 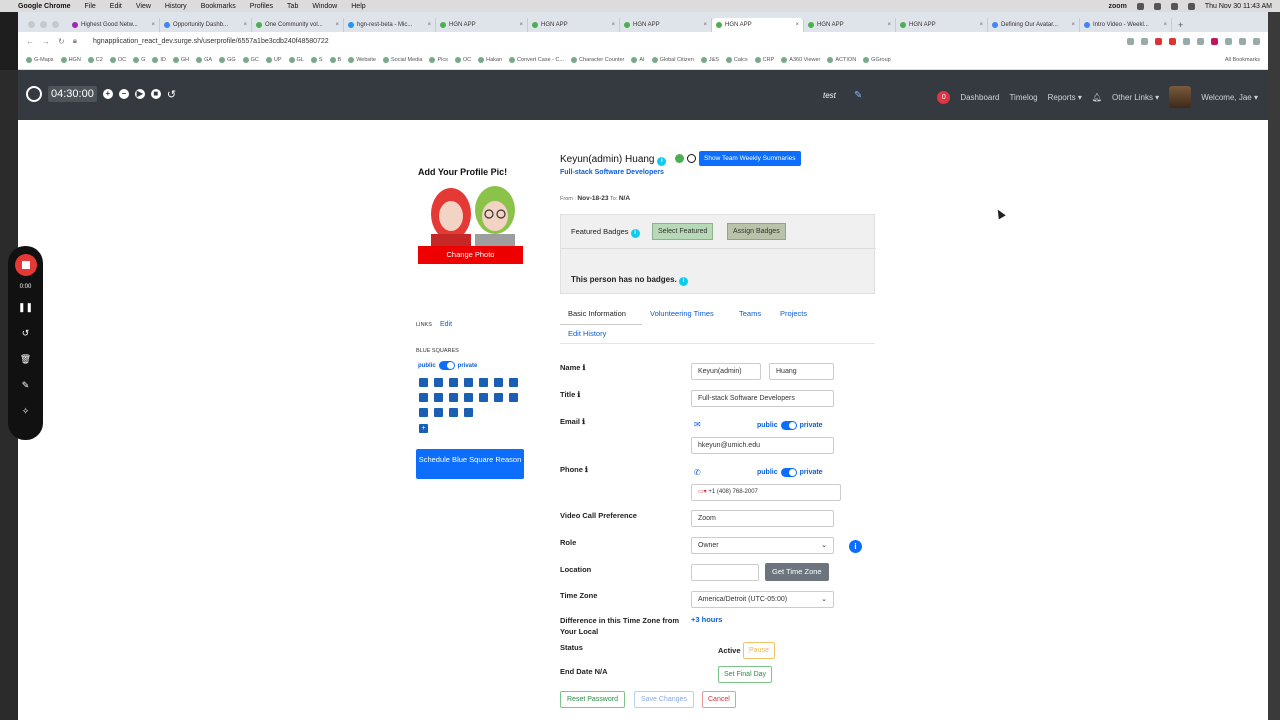 What do you see at coordinates (324, 6) in the screenshot?
I see `menu-window: Window` at bounding box center [324, 6].